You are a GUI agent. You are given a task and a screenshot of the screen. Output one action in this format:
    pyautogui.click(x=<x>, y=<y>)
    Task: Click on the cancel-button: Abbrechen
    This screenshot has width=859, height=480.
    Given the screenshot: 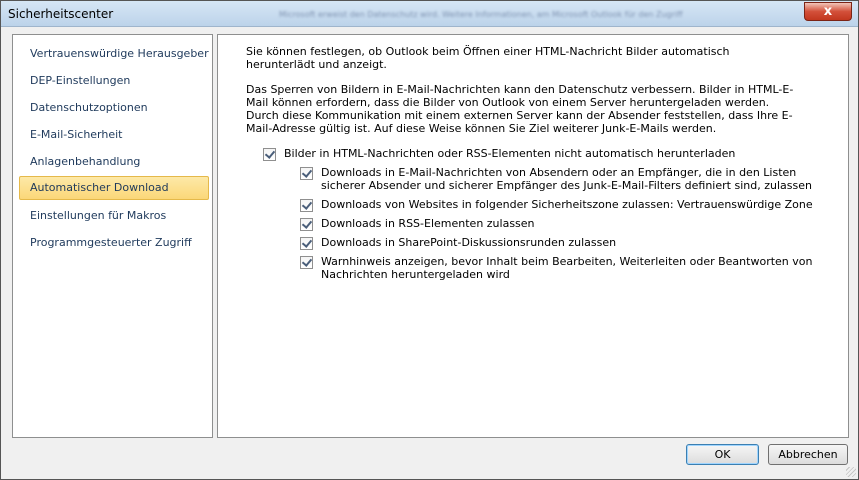 What is the action you would take?
    pyautogui.click(x=808, y=454)
    